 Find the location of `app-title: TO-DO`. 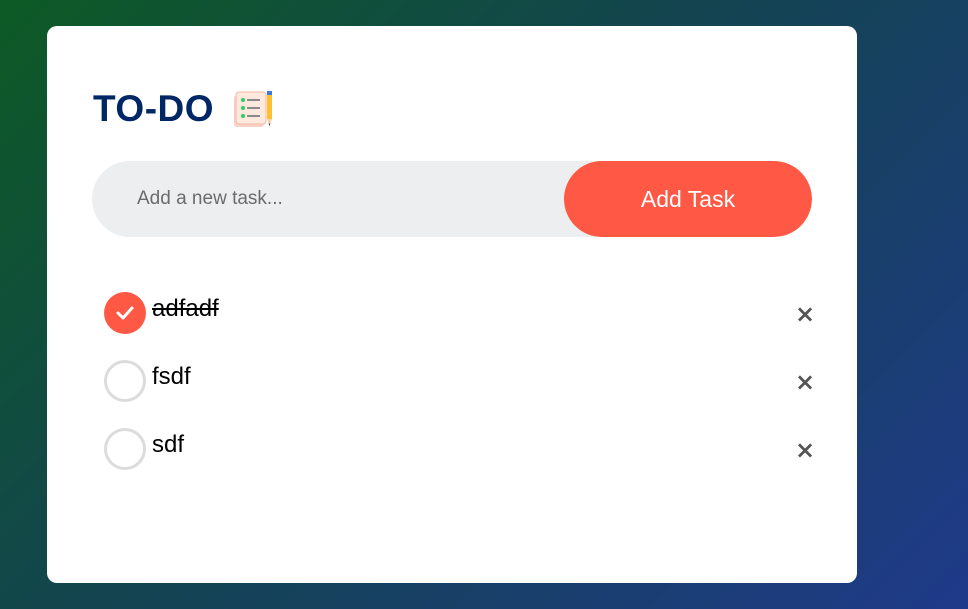

app-title: TO-DO is located at coordinates (154, 108).